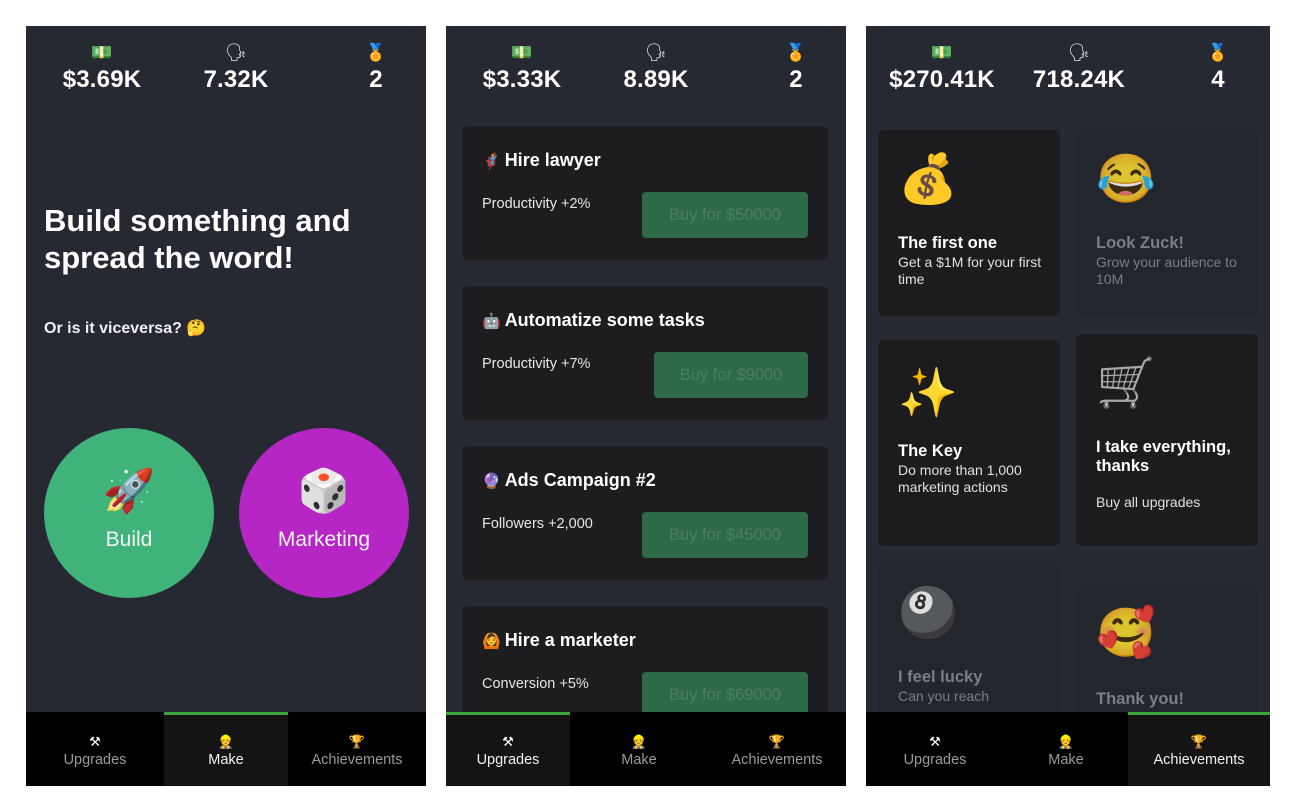 This screenshot has width=1302, height=812. I want to click on money-stat: 💵 $3.33K, so click(522, 68).